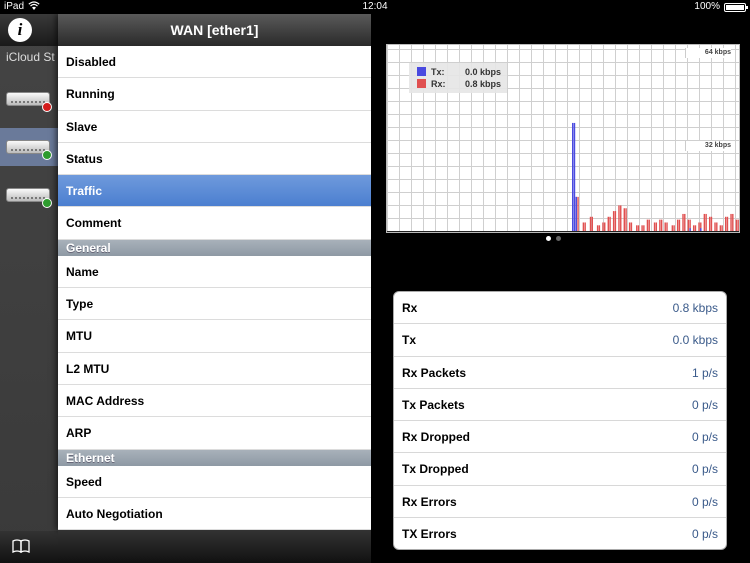 This screenshot has height=563, width=750. Describe the element at coordinates (409, 340) in the screenshot. I see `stat-label: Tx` at that location.